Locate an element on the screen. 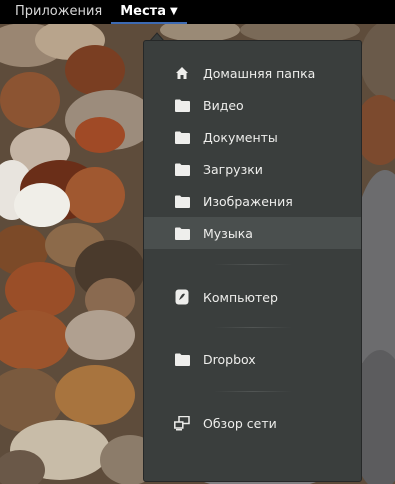 The height and width of the screenshot is (484, 395). applications-label: Приложения is located at coordinates (59, 11).